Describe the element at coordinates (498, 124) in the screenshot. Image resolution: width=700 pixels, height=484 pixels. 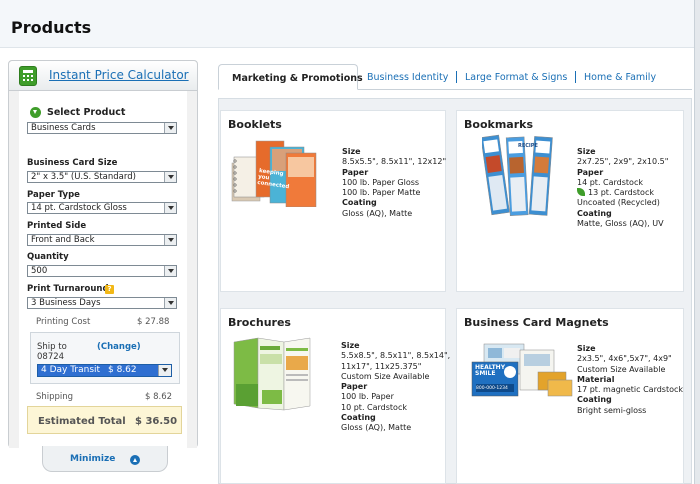
I see `product-title: Bookmarks` at that location.